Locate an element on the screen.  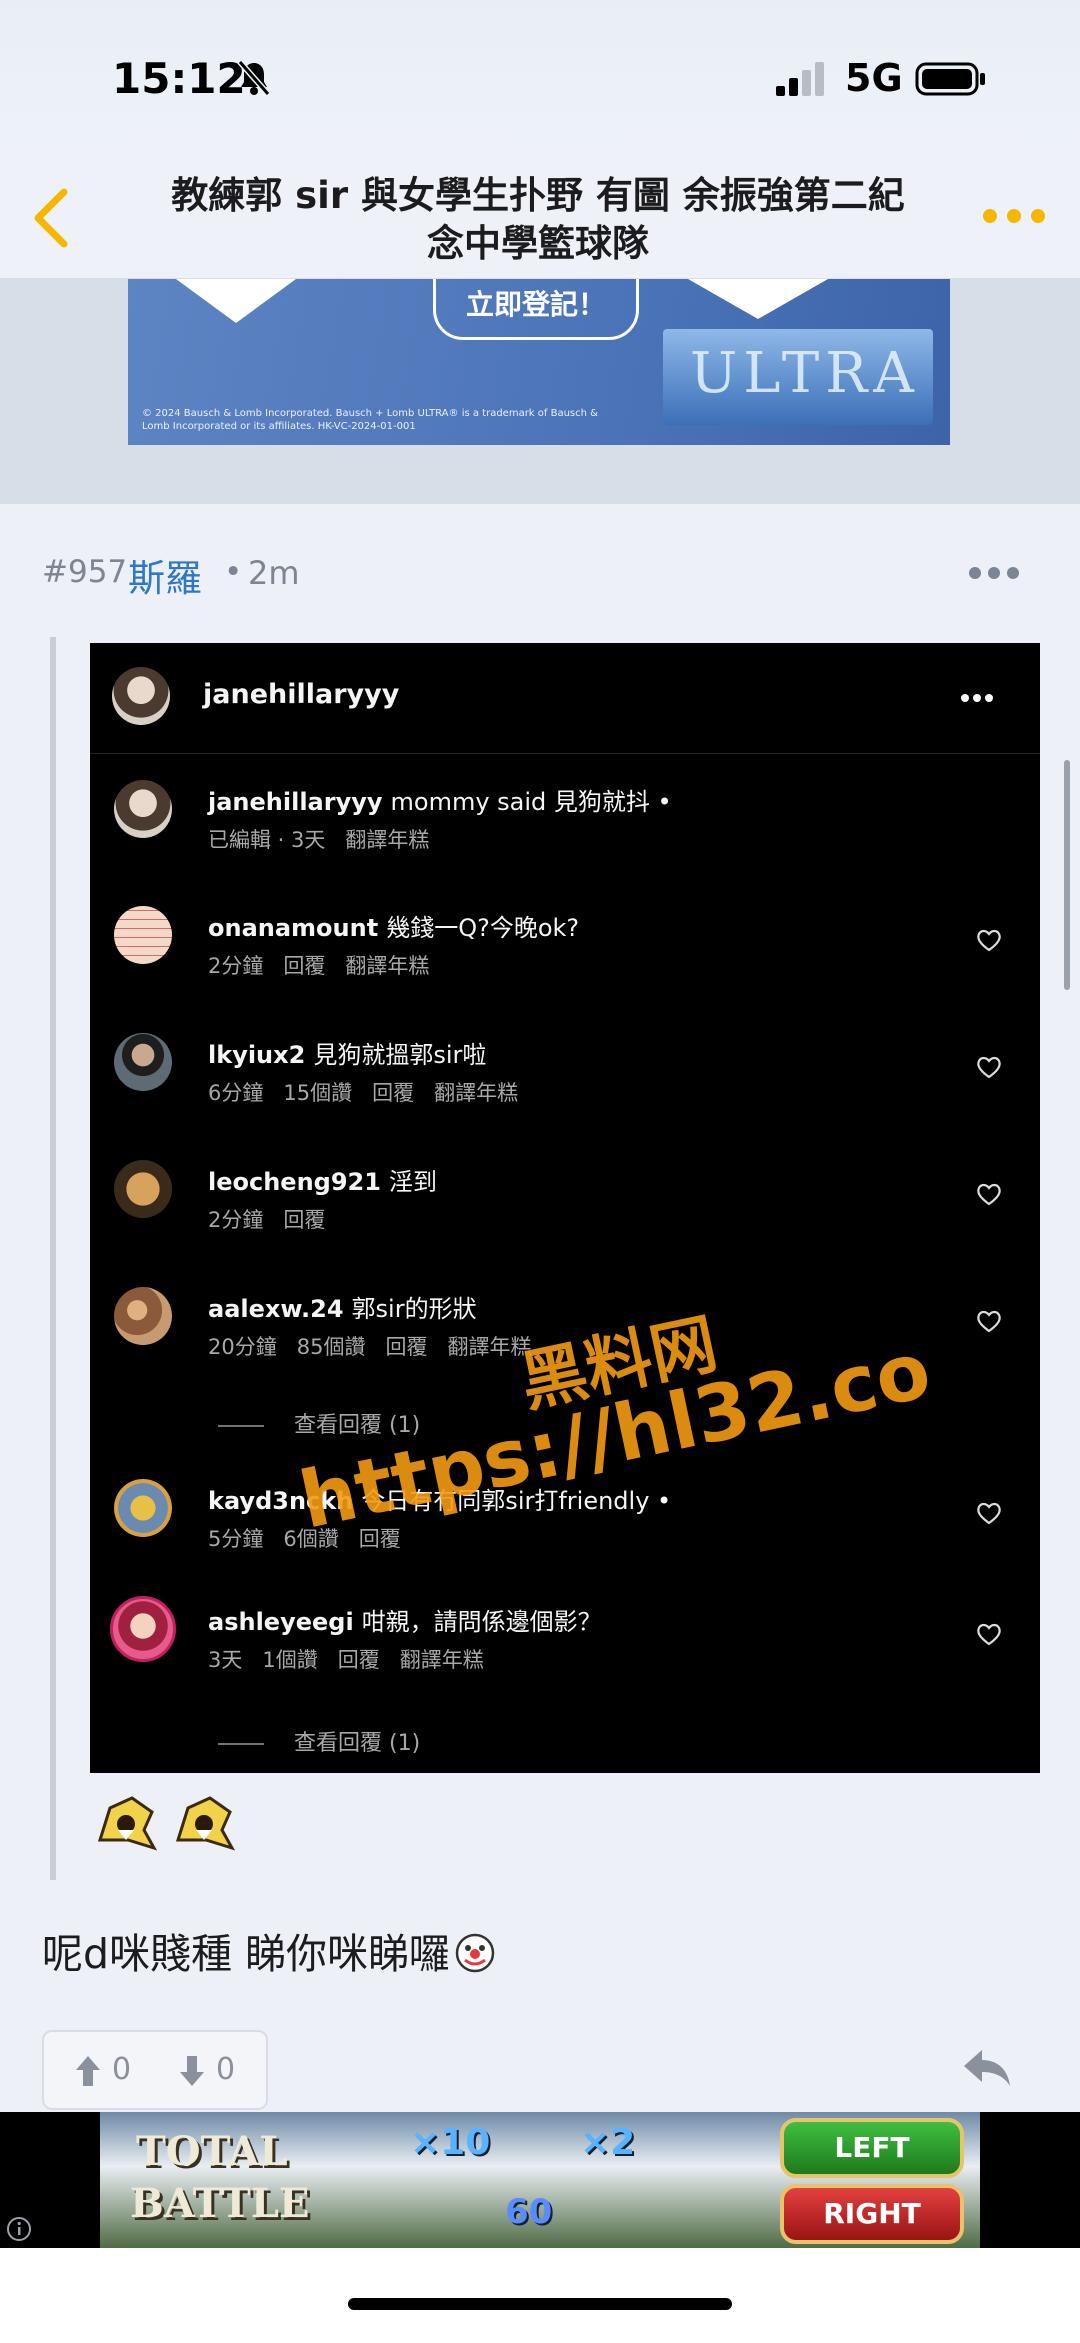
post-body-text: 呢d咪賤種 睇你咪睇囉 is located at coordinates (246, 1954).